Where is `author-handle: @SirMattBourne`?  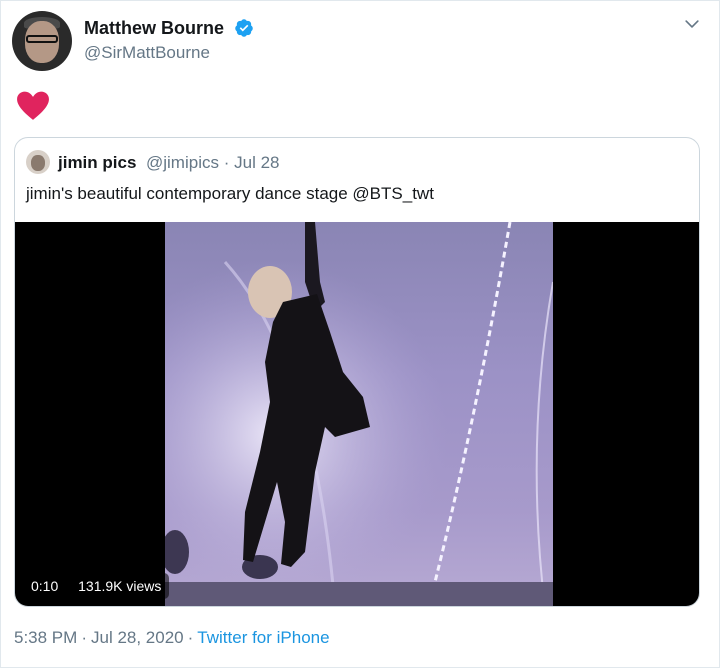
author-handle: @SirMattBourne is located at coordinates (147, 53).